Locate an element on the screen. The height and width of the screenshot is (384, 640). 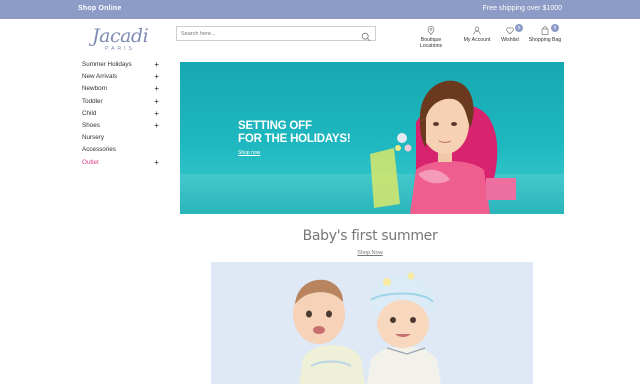
hero-headline: SETTING OFF FOR THE HOLIDAYS! is located at coordinates (294, 132).